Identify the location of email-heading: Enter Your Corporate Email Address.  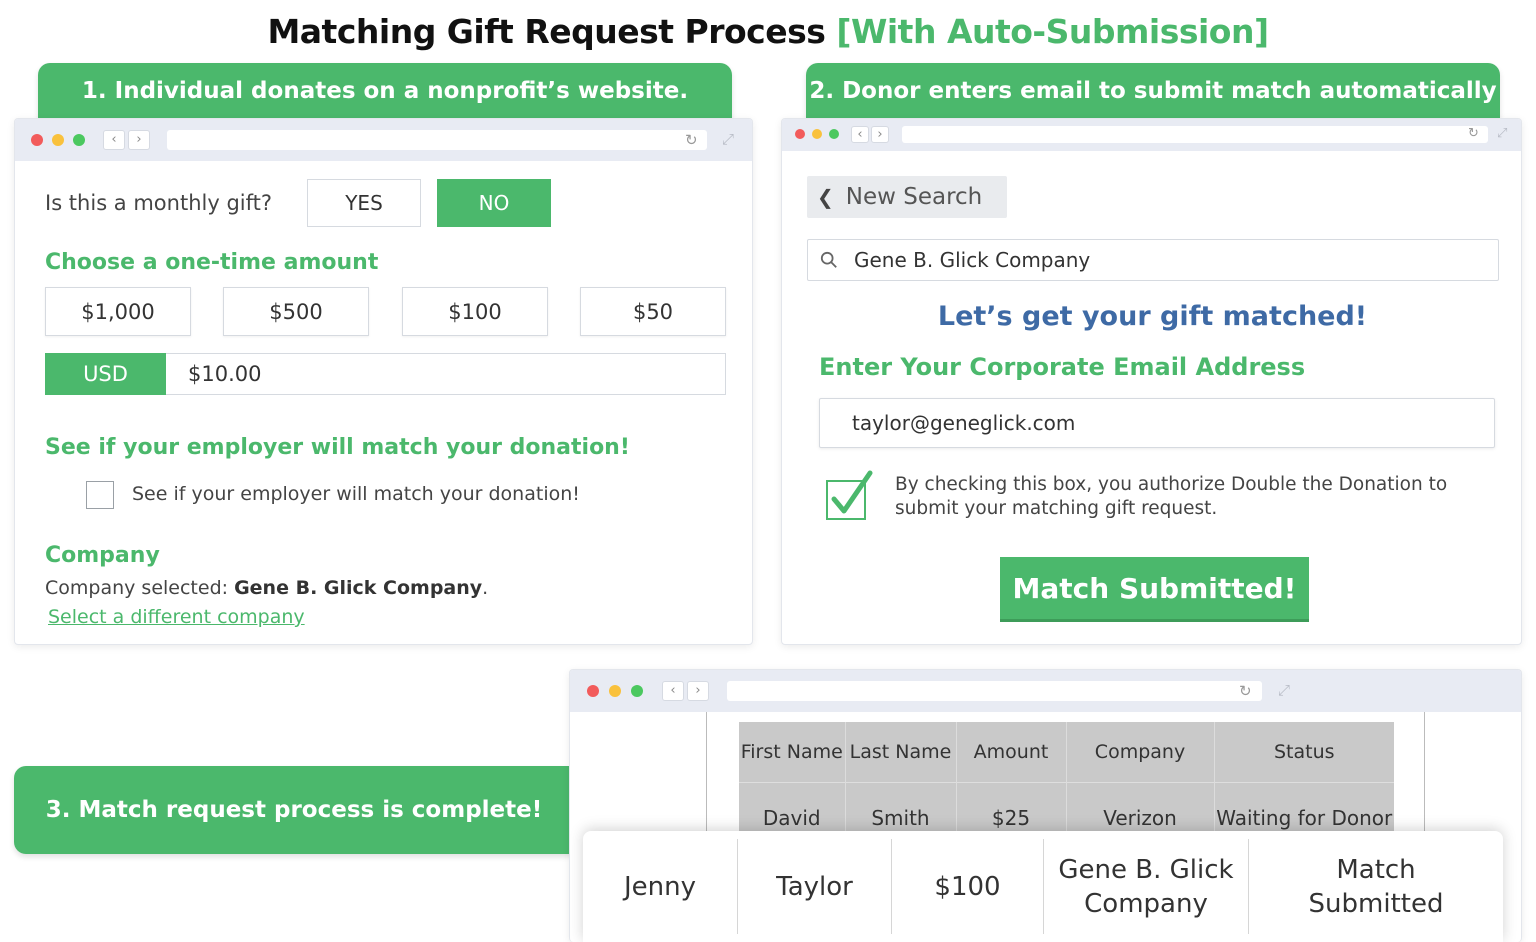
(1062, 367).